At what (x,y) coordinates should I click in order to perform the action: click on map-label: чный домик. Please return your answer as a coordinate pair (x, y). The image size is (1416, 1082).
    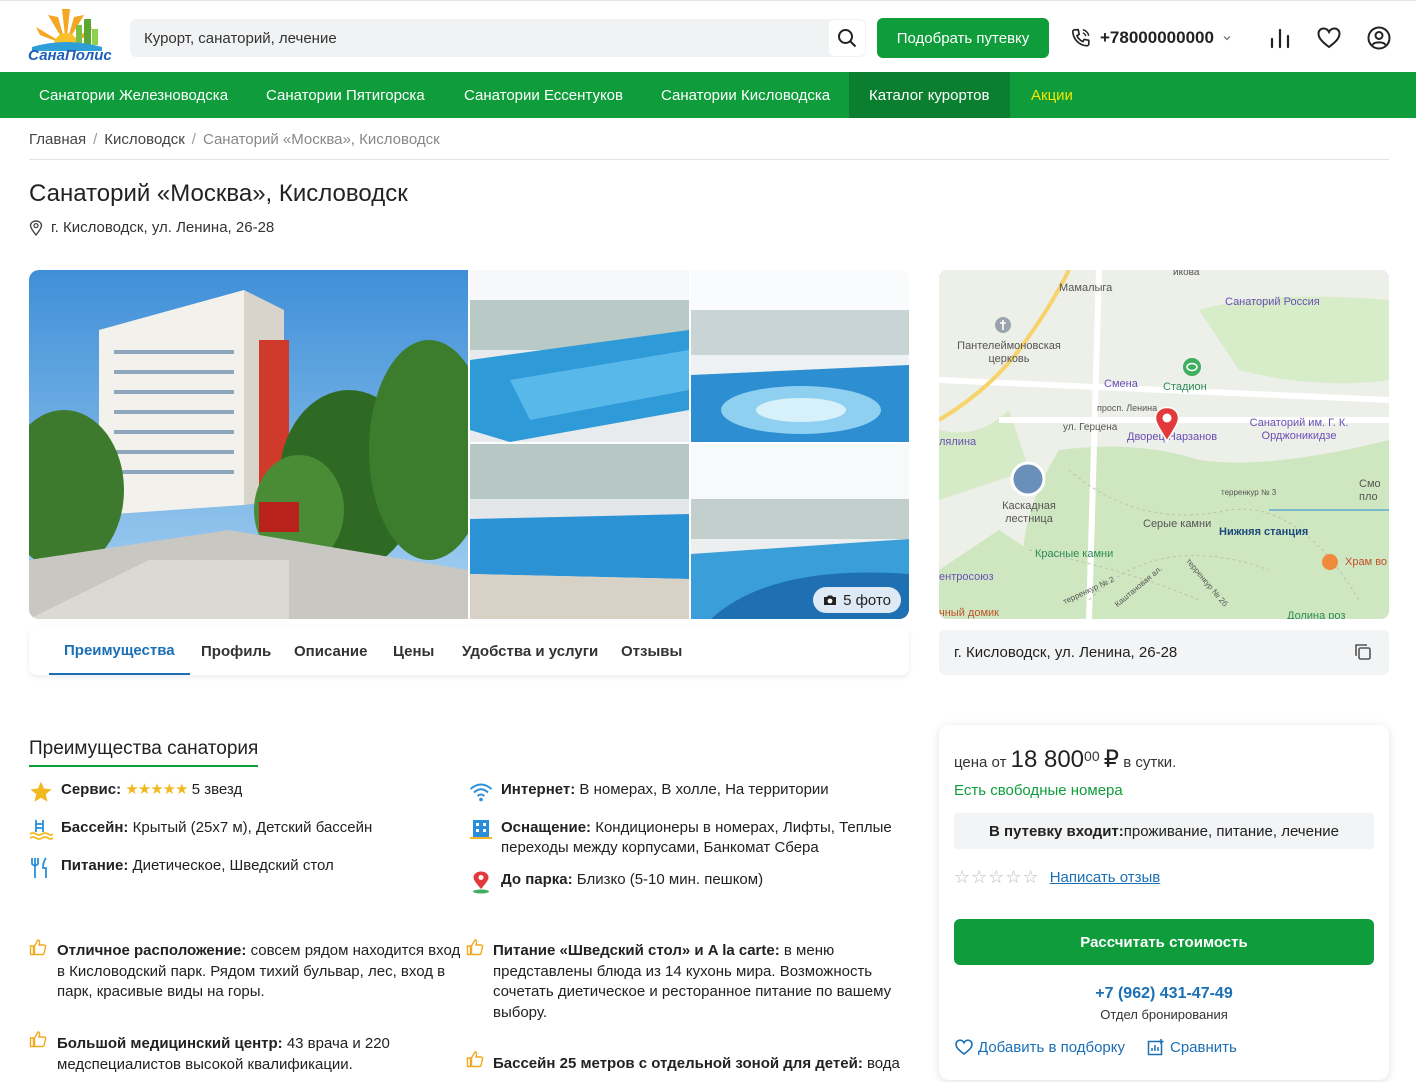
    Looking at the image, I should click on (969, 613).